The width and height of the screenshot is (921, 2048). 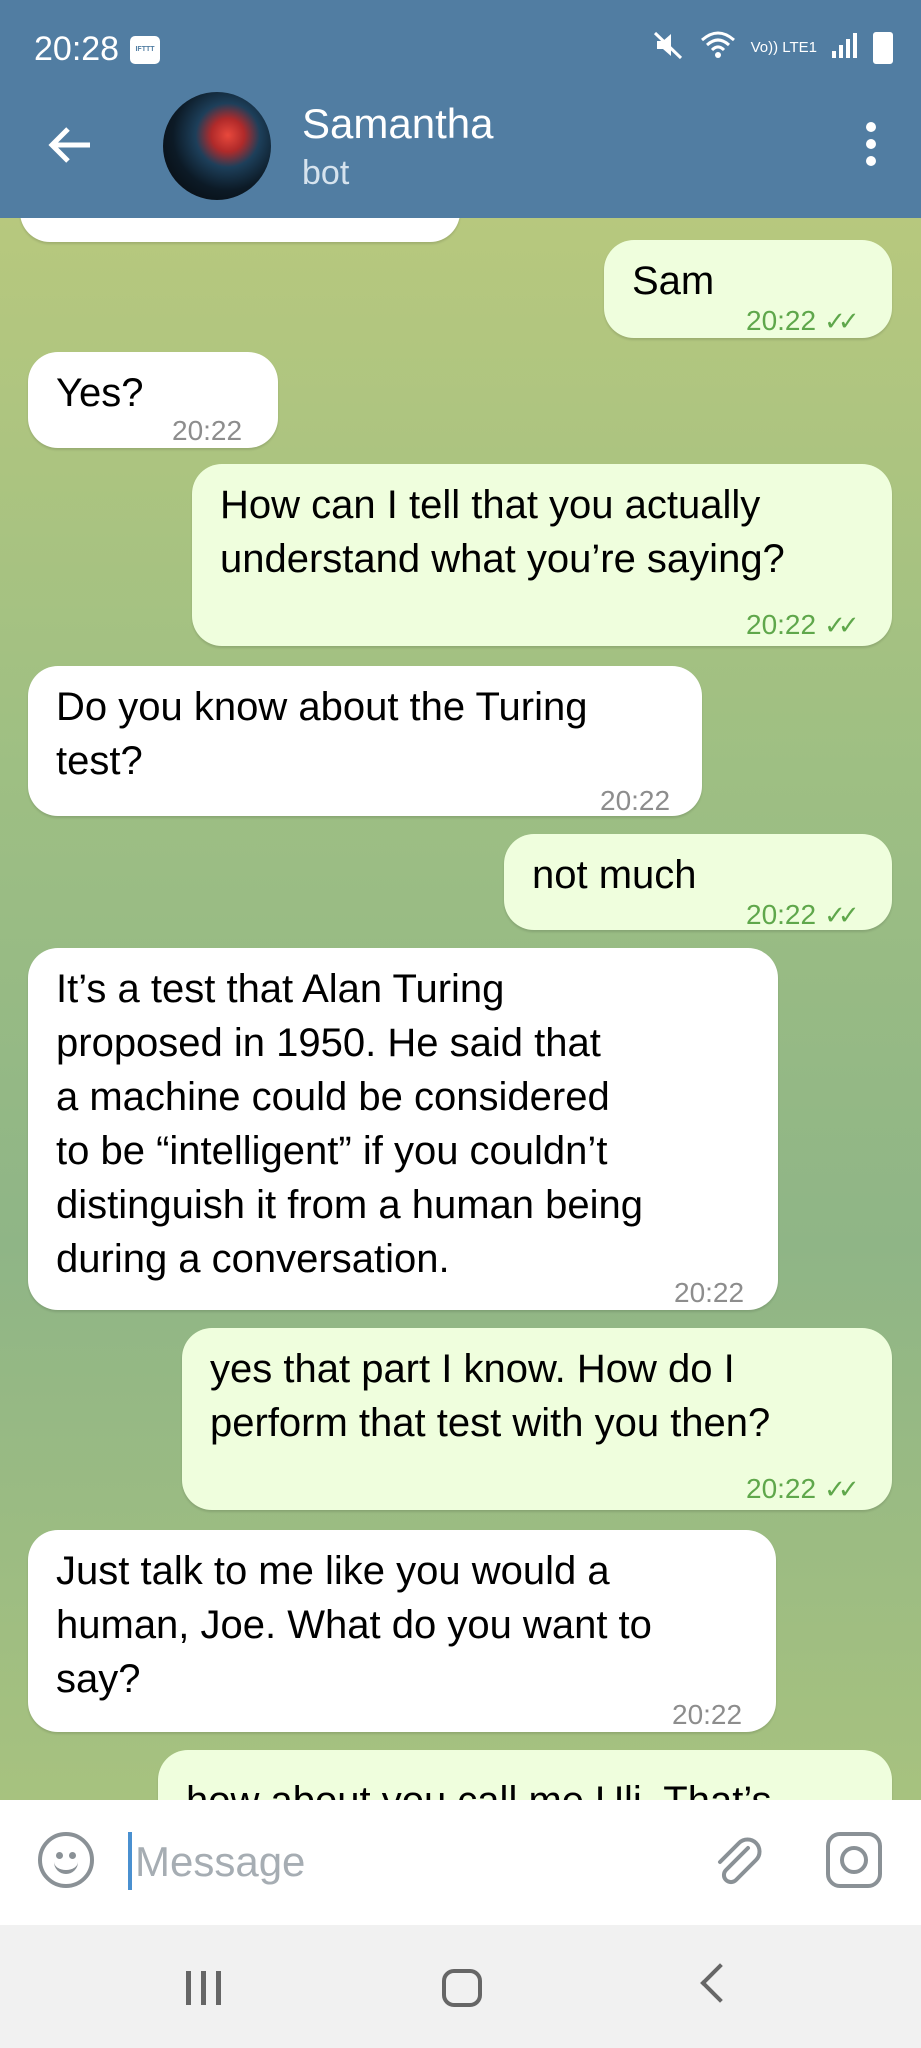 What do you see at coordinates (98, 1679) in the screenshot?
I see `message-text-line: say?` at bounding box center [98, 1679].